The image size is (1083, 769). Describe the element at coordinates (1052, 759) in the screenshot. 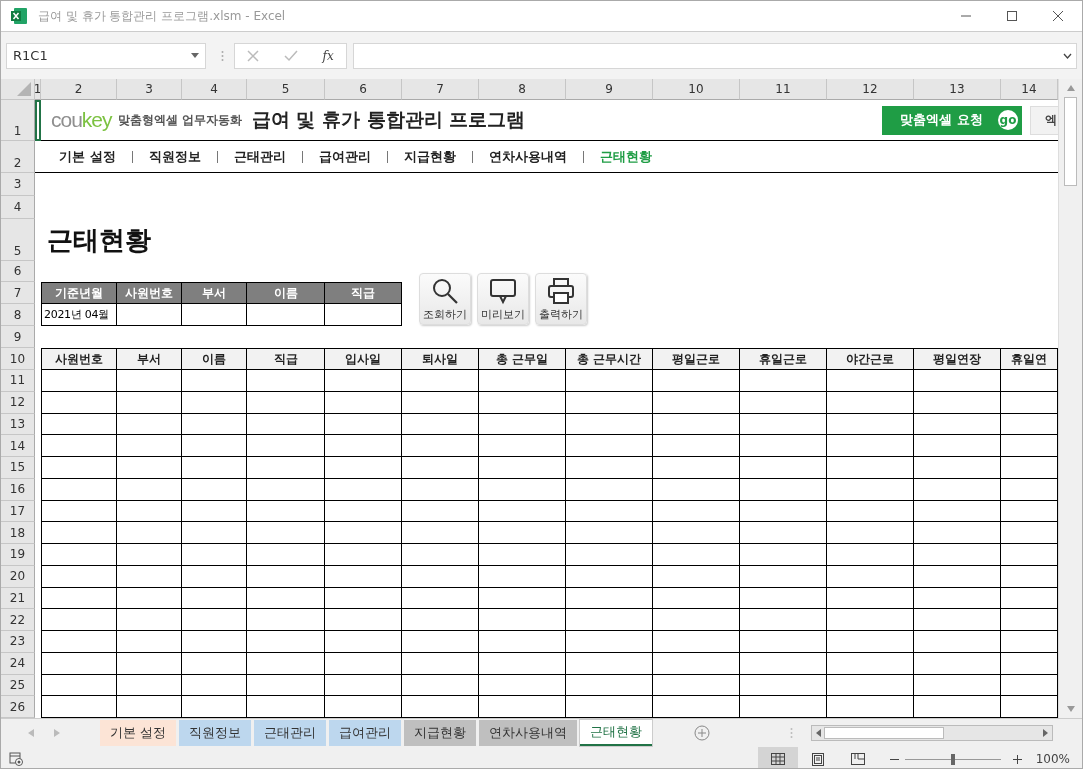

I see `zoom-level: 100%` at that location.